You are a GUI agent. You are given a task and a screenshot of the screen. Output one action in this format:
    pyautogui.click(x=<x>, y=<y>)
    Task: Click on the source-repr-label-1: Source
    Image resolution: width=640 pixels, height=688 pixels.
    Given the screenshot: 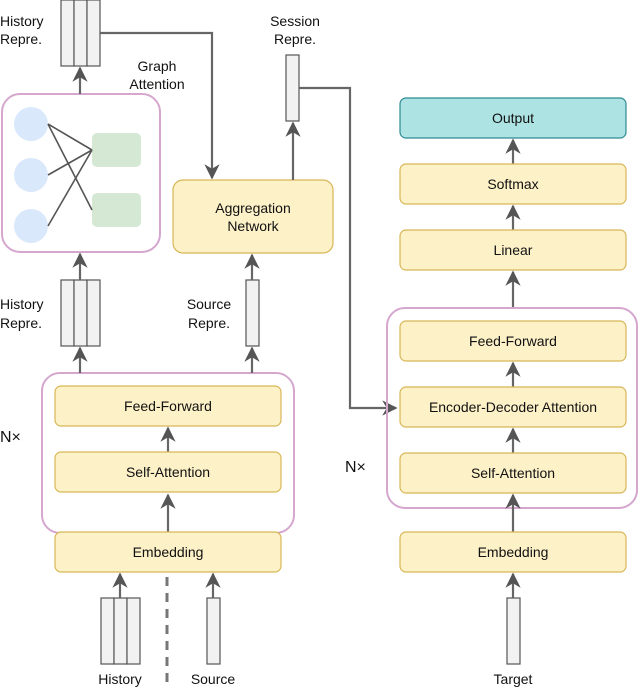 What is the action you would take?
    pyautogui.click(x=209, y=304)
    